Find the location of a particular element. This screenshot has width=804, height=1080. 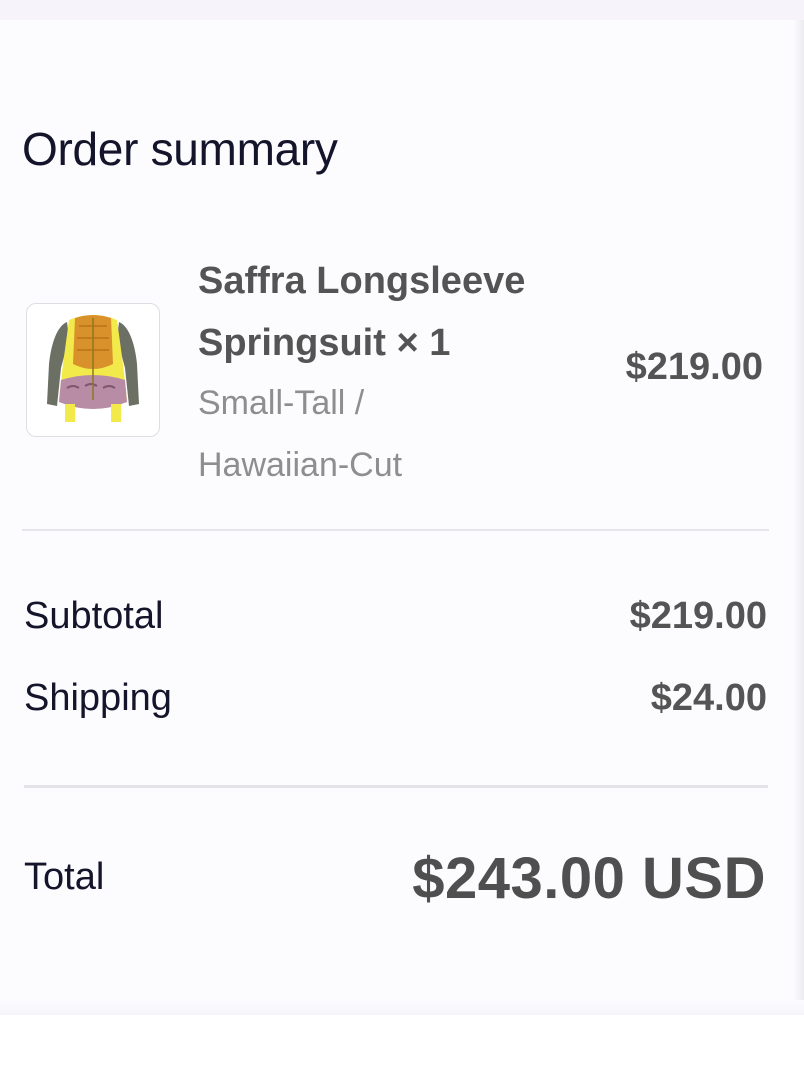

product-variant: Small-Tall / Hawaiian-Cut is located at coordinates (300, 434).